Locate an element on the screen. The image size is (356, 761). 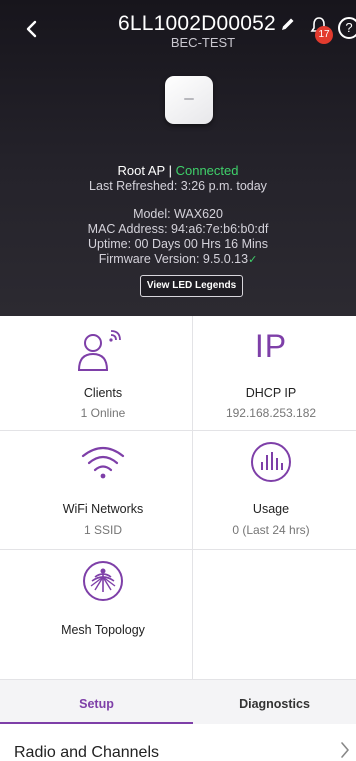
bottom-tabs: Setup Diagnostics is located at coordinates (178, 702).